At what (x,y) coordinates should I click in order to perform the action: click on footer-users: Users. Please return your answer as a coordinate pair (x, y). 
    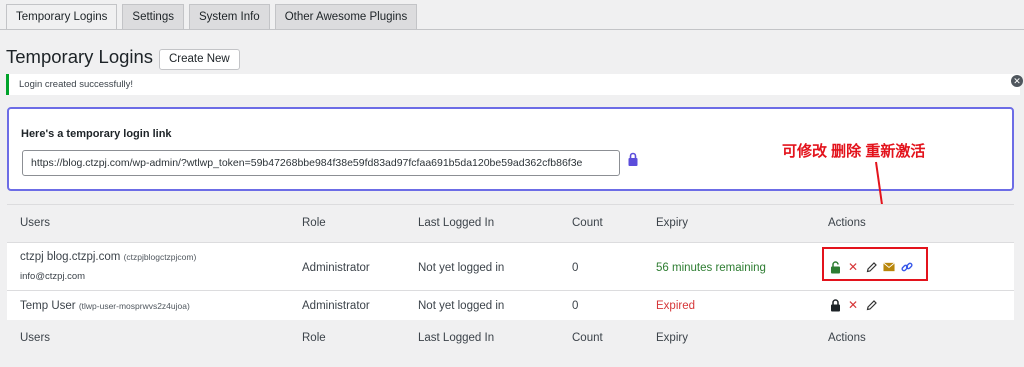
    Looking at the image, I should click on (35, 338).